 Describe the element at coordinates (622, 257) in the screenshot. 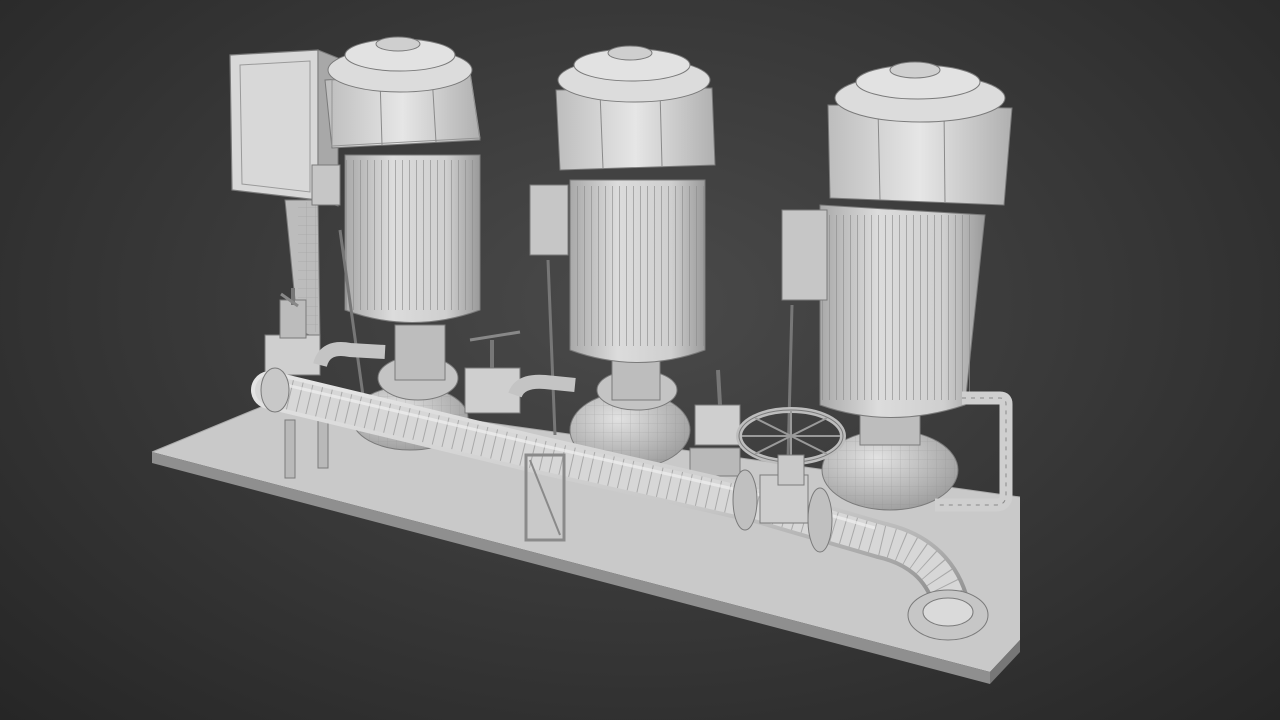

I see `pump-middle` at that location.